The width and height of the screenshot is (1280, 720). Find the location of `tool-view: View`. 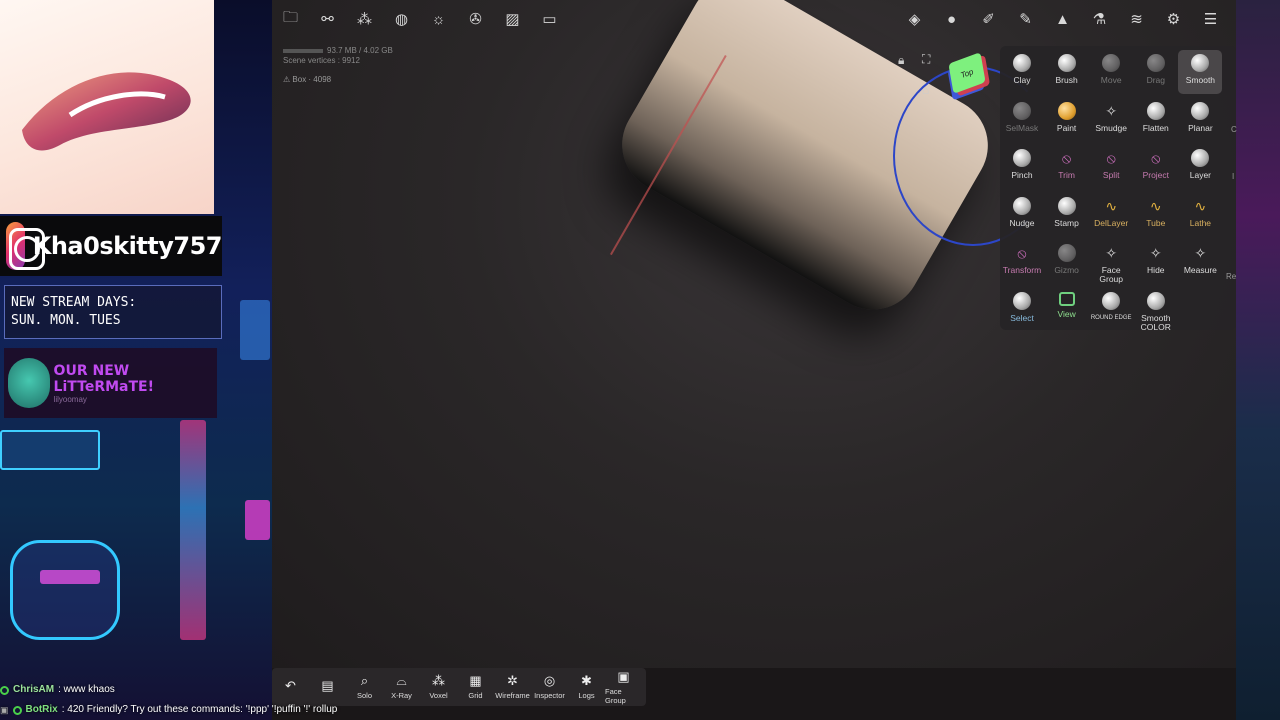

tool-view: View is located at coordinates (1067, 310).